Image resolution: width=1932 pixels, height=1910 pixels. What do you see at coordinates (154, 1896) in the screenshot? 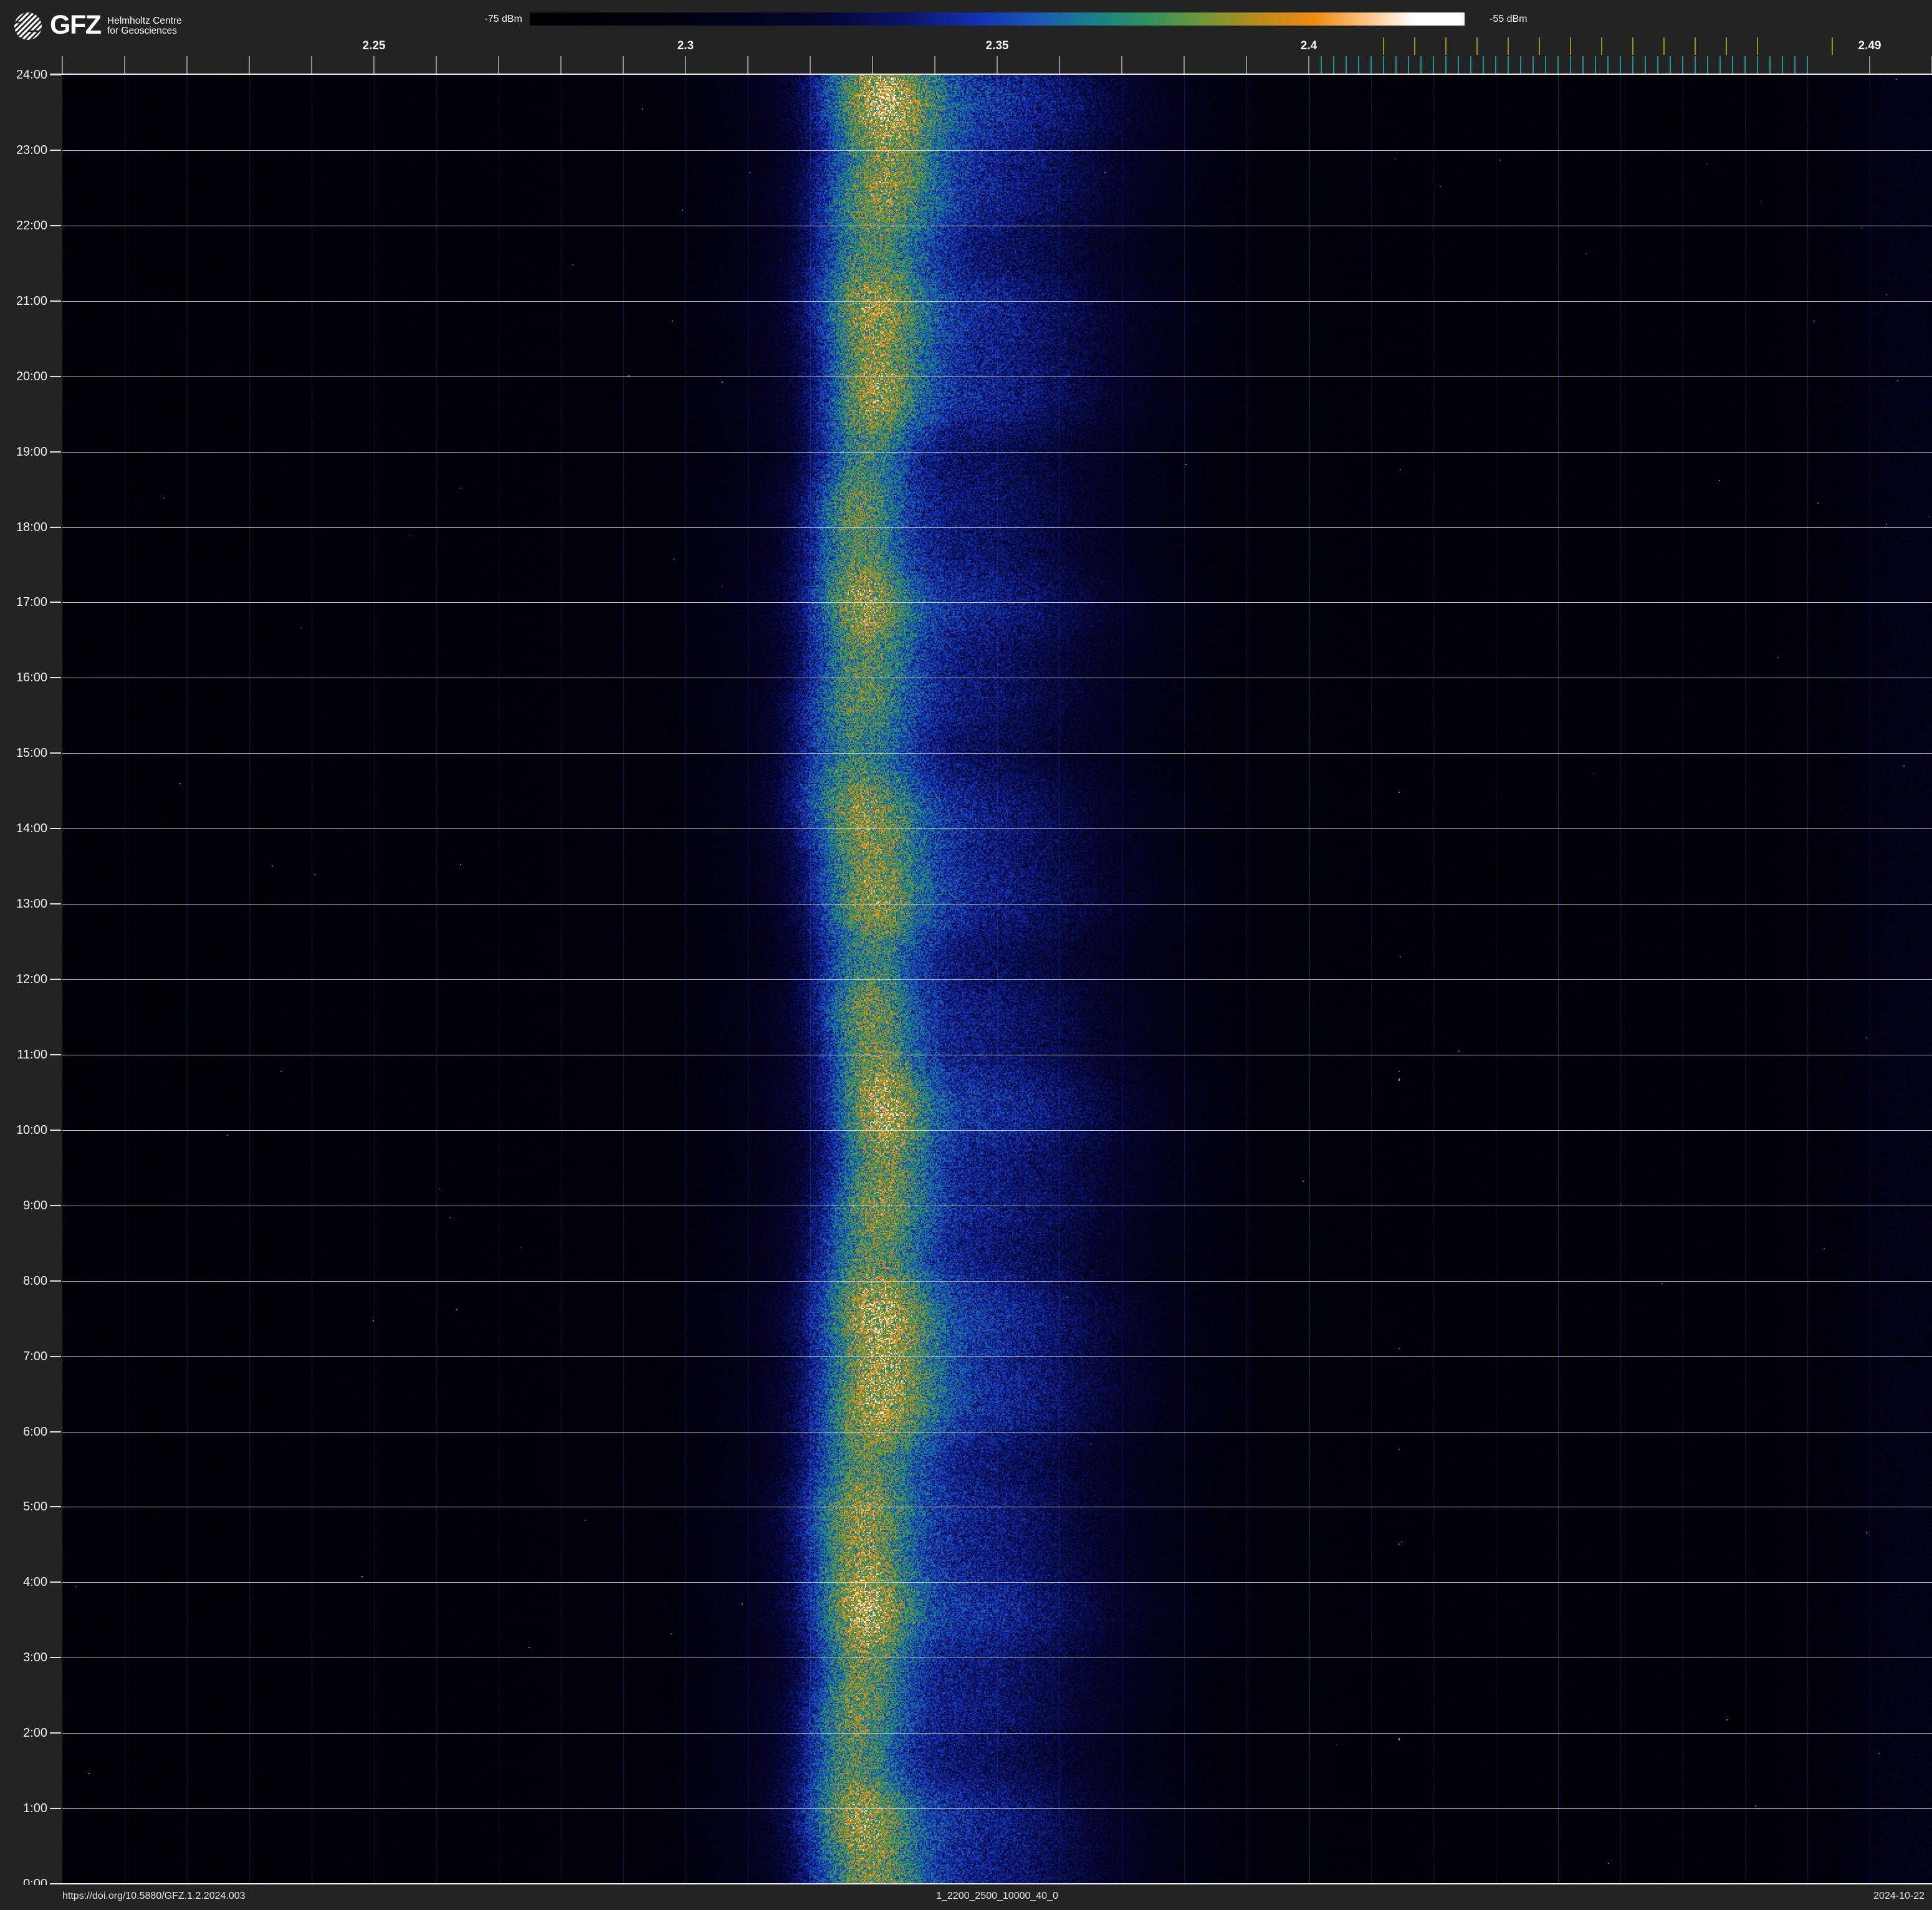
I see `doi-link: https://doi.org/10.5880/GFZ.1.2.2024.003` at bounding box center [154, 1896].